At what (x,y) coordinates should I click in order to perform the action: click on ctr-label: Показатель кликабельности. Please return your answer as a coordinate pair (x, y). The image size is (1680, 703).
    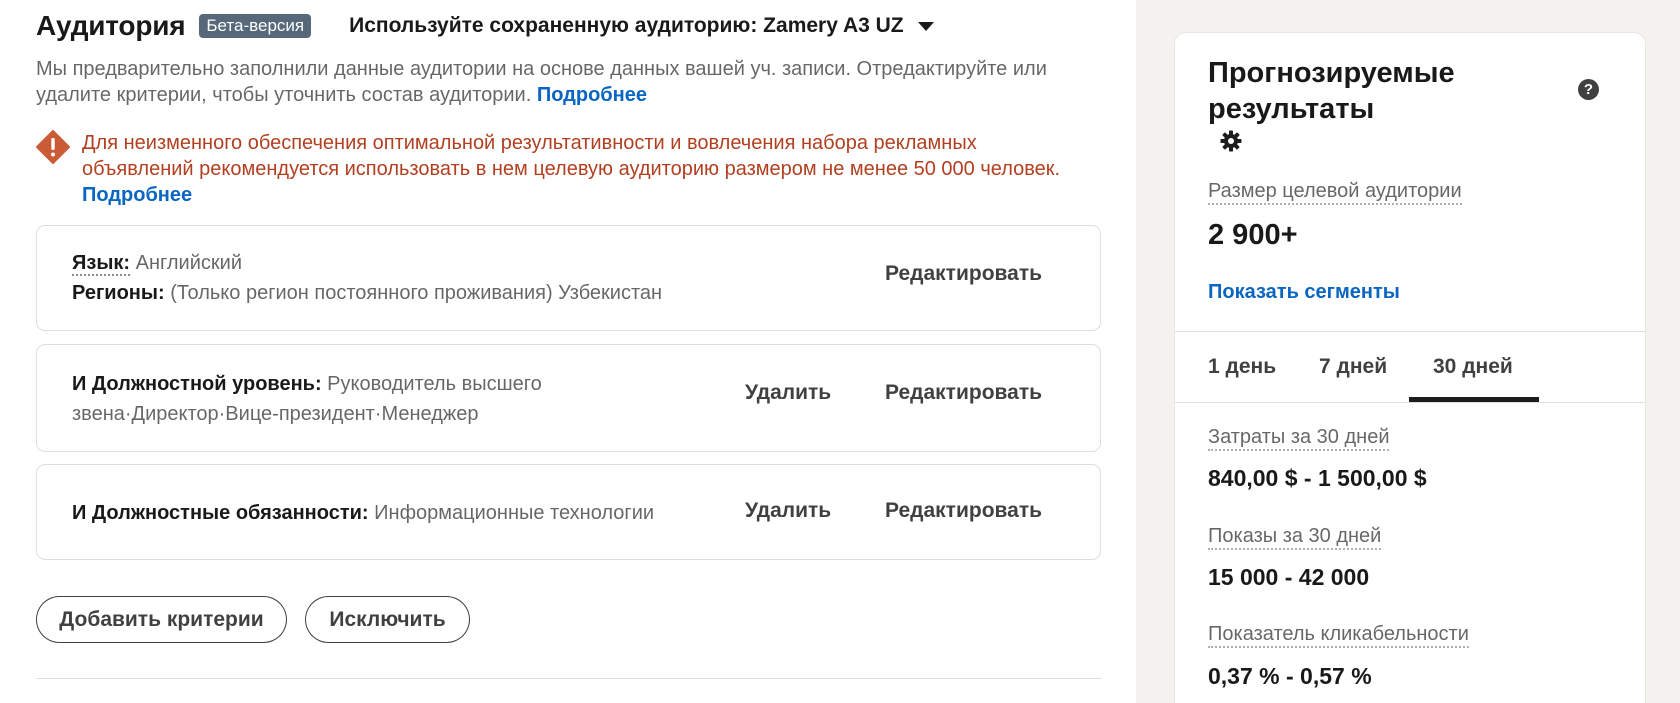
    Looking at the image, I should click on (1338, 635).